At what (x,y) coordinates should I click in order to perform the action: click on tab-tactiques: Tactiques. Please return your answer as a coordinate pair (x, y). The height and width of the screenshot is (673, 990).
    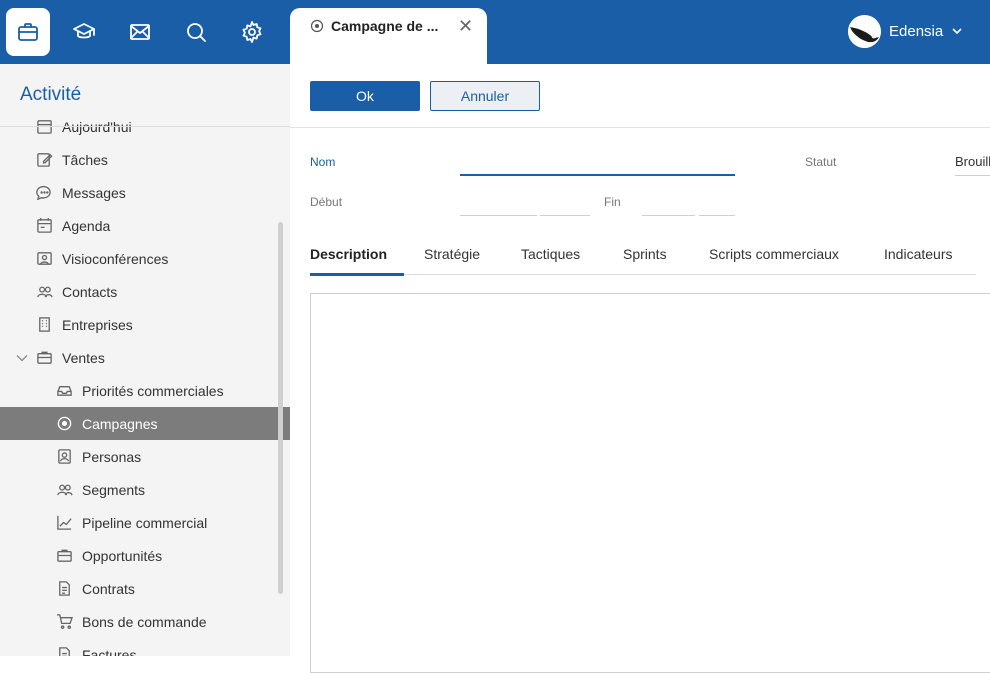
    Looking at the image, I should click on (550, 254).